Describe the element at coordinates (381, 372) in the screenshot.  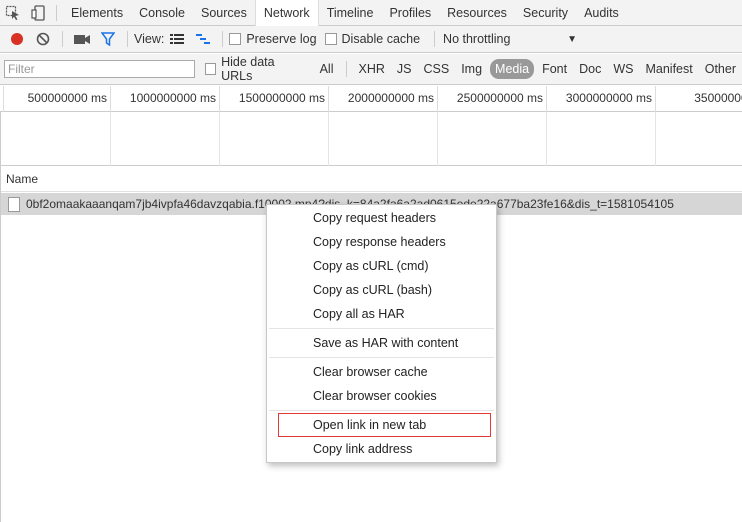
I see `menu-item-clear-browser-cache: Clear browser cache` at that location.